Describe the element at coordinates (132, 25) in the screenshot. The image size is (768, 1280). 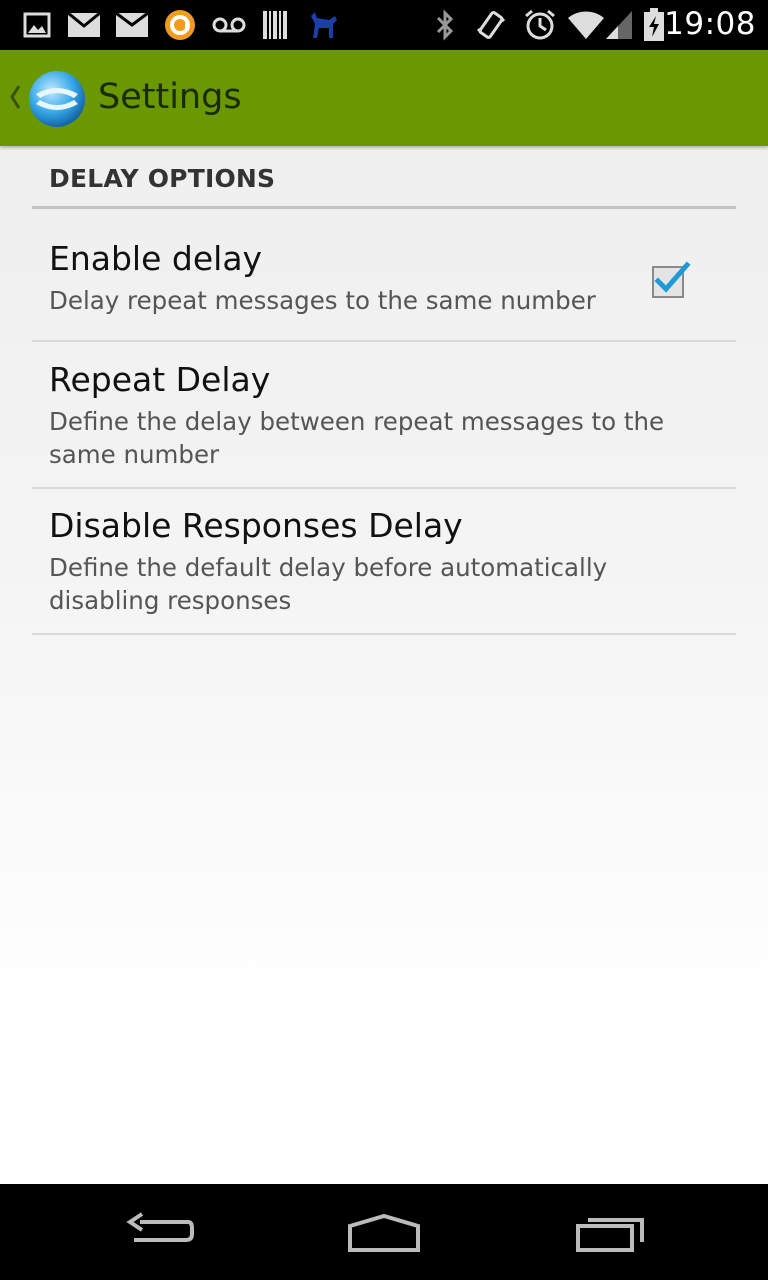
I see `email-icon` at that location.